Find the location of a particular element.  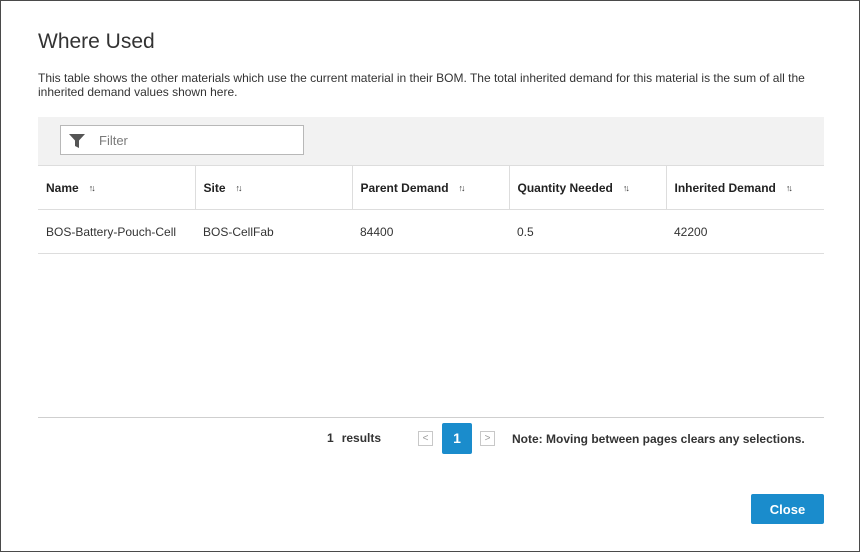

dialog-title: Where Used is located at coordinates (96, 41).